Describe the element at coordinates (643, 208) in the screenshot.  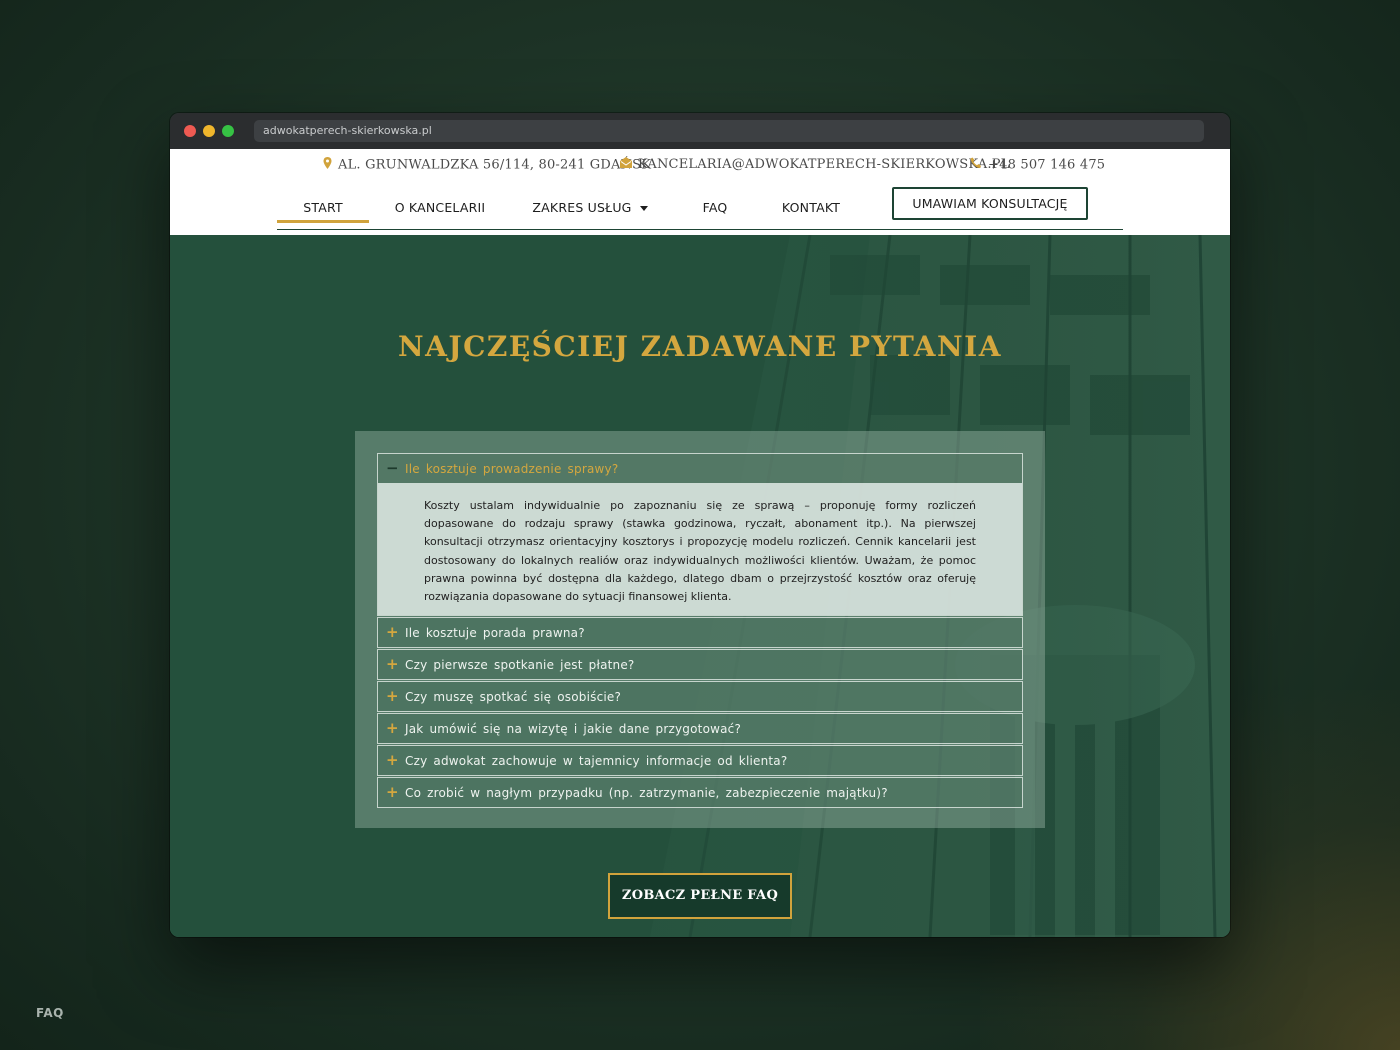
I see `caret-down-icon` at that location.